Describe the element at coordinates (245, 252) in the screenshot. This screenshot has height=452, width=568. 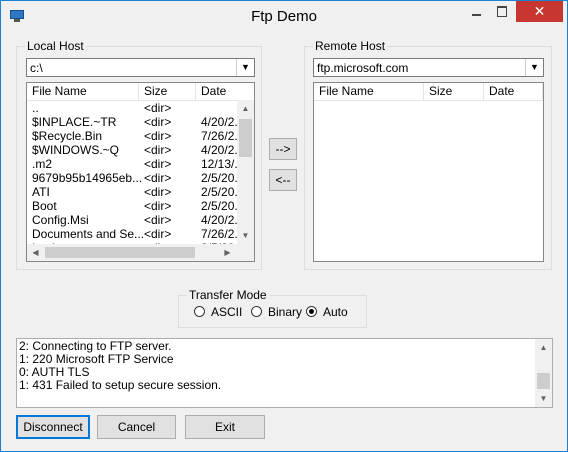
I see `scroll-corner` at that location.